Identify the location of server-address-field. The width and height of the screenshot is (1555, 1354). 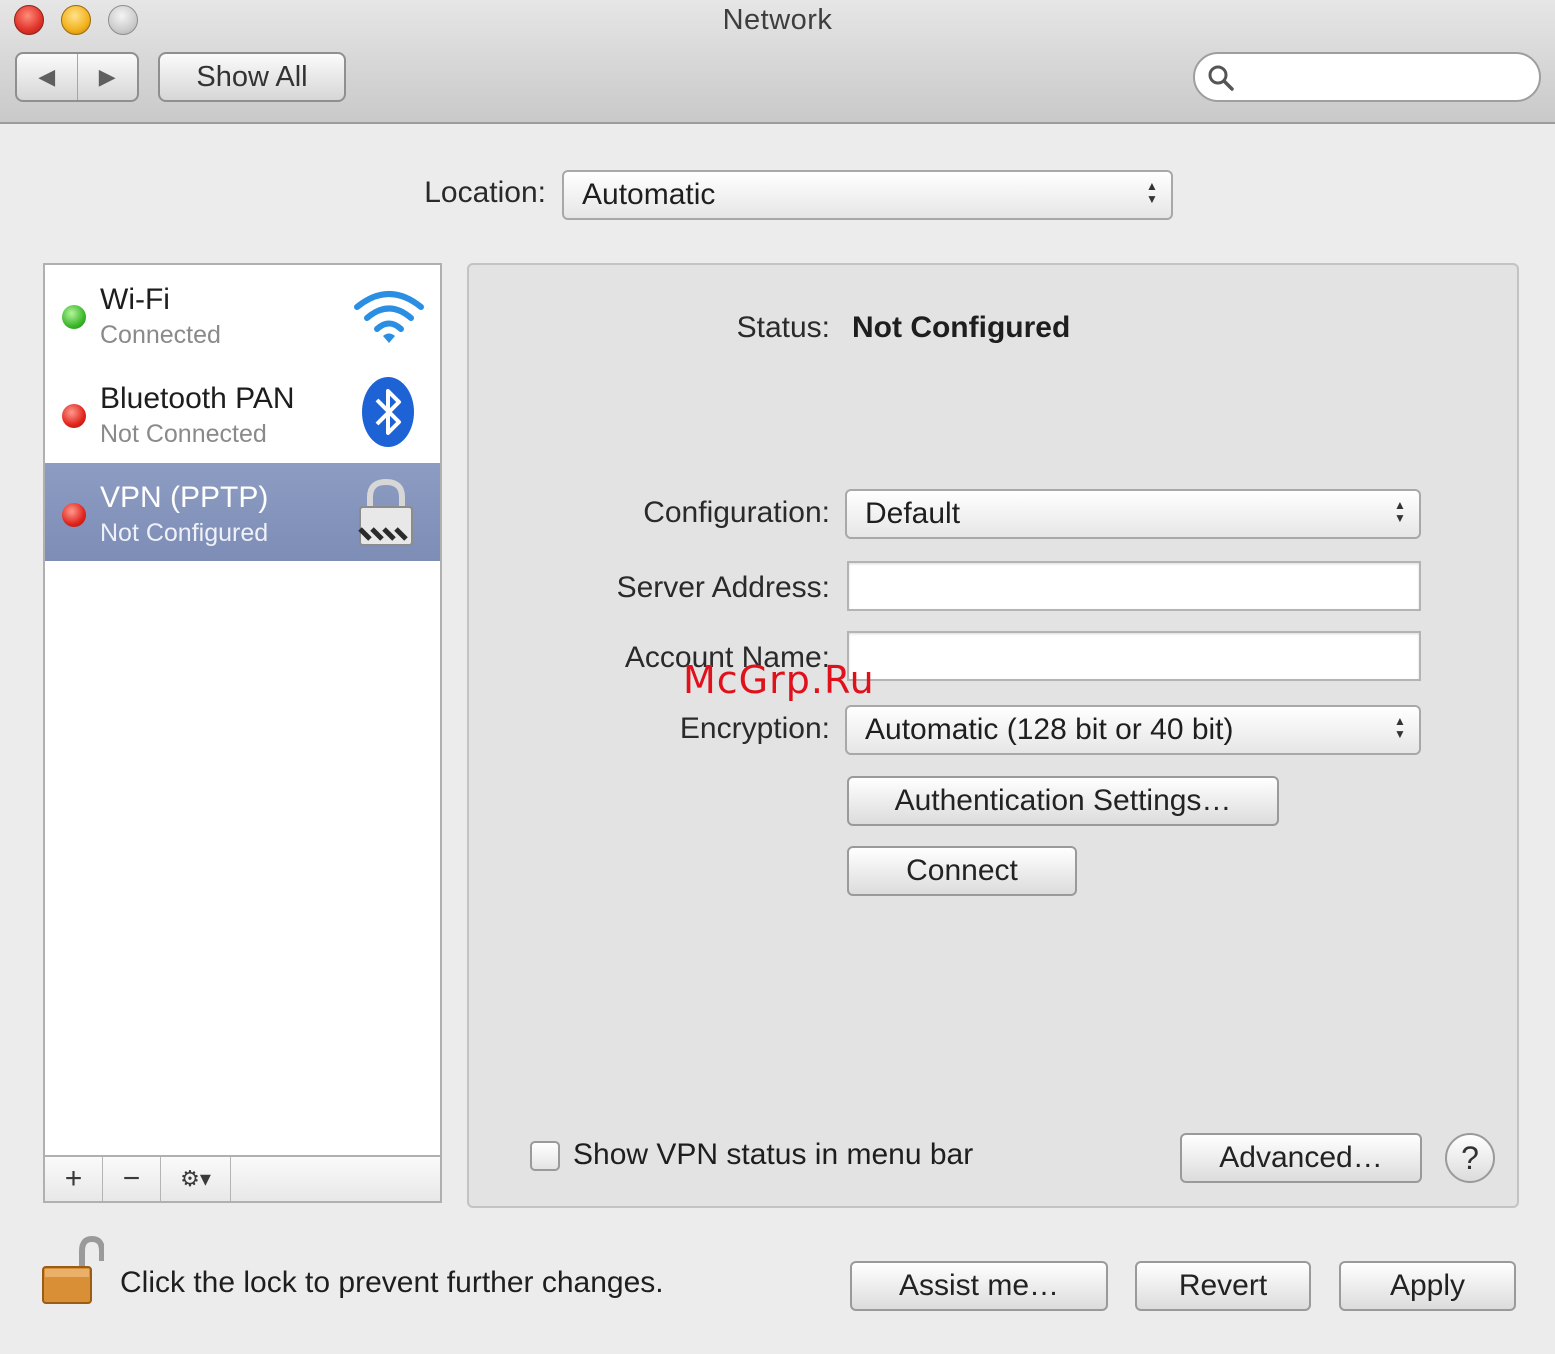
(1134, 586).